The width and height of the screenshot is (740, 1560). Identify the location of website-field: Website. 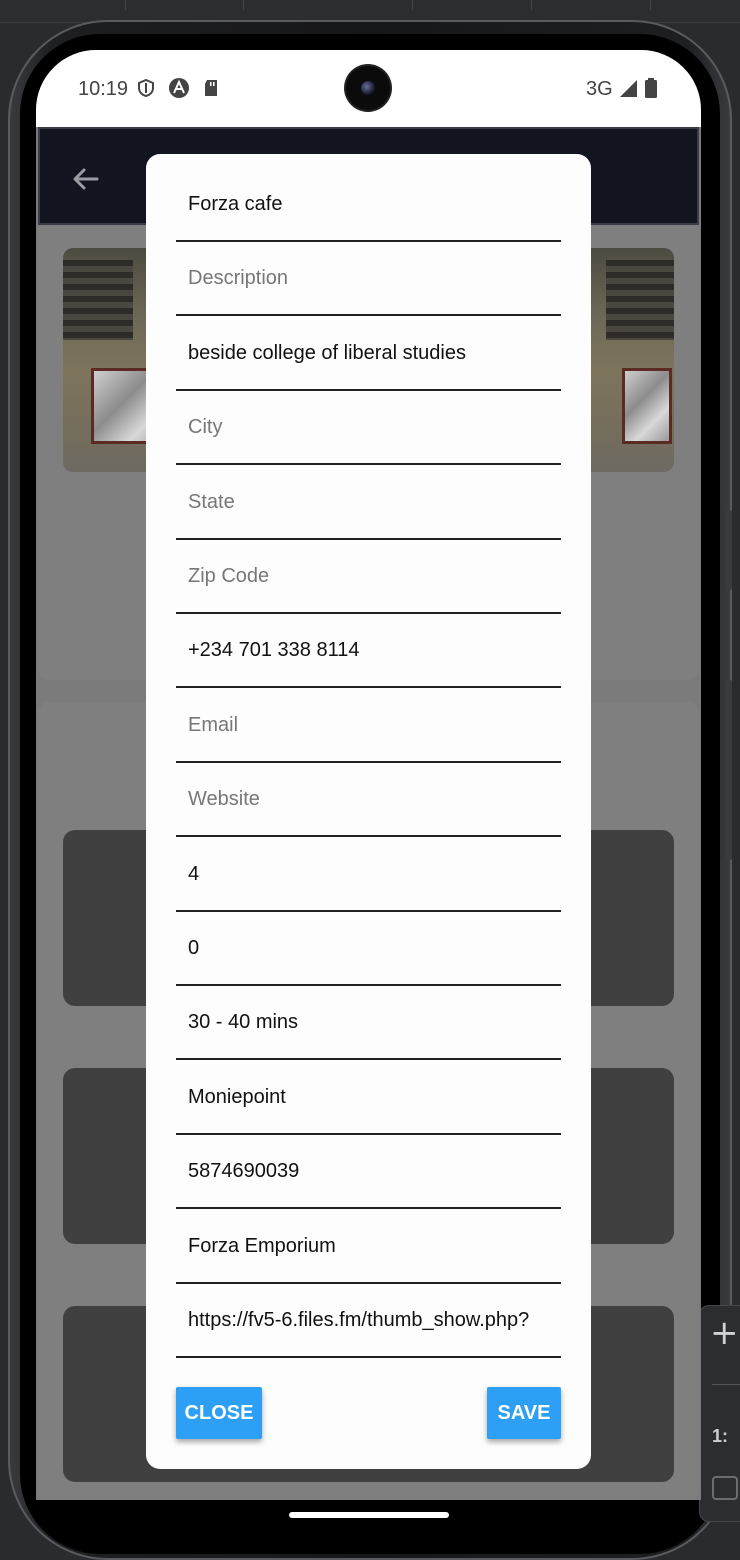
(368, 800).